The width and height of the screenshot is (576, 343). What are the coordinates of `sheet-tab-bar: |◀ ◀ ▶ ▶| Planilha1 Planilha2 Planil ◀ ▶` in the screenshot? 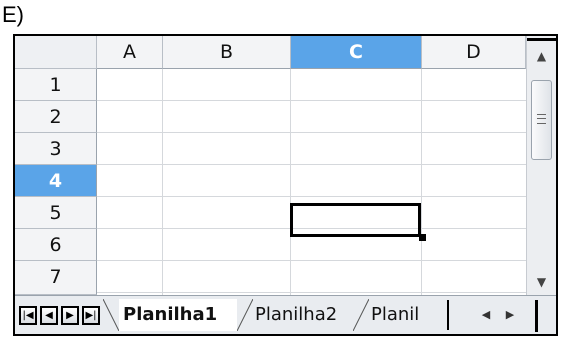 It's located at (285, 314).